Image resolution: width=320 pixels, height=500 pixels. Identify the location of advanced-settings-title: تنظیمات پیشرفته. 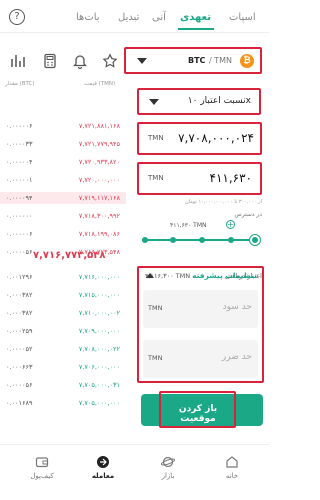
(224, 275).